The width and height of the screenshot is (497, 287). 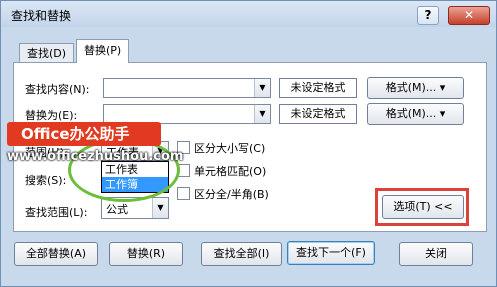 I want to click on match-cell-label: 单元格匹配(O), so click(x=230, y=171).